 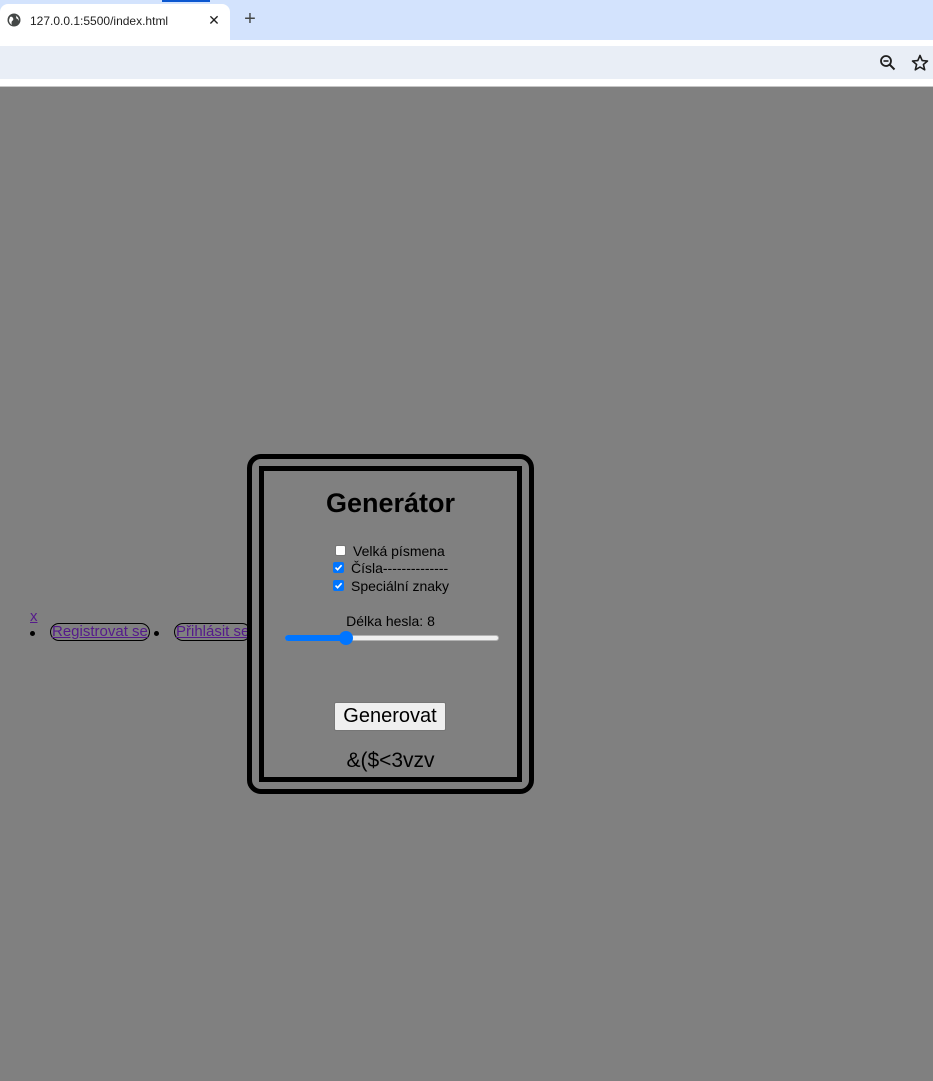 What do you see at coordinates (466, 20) in the screenshot?
I see `browser-tabstrip: 127.0.0.1:5500/index.html ✕ +` at bounding box center [466, 20].